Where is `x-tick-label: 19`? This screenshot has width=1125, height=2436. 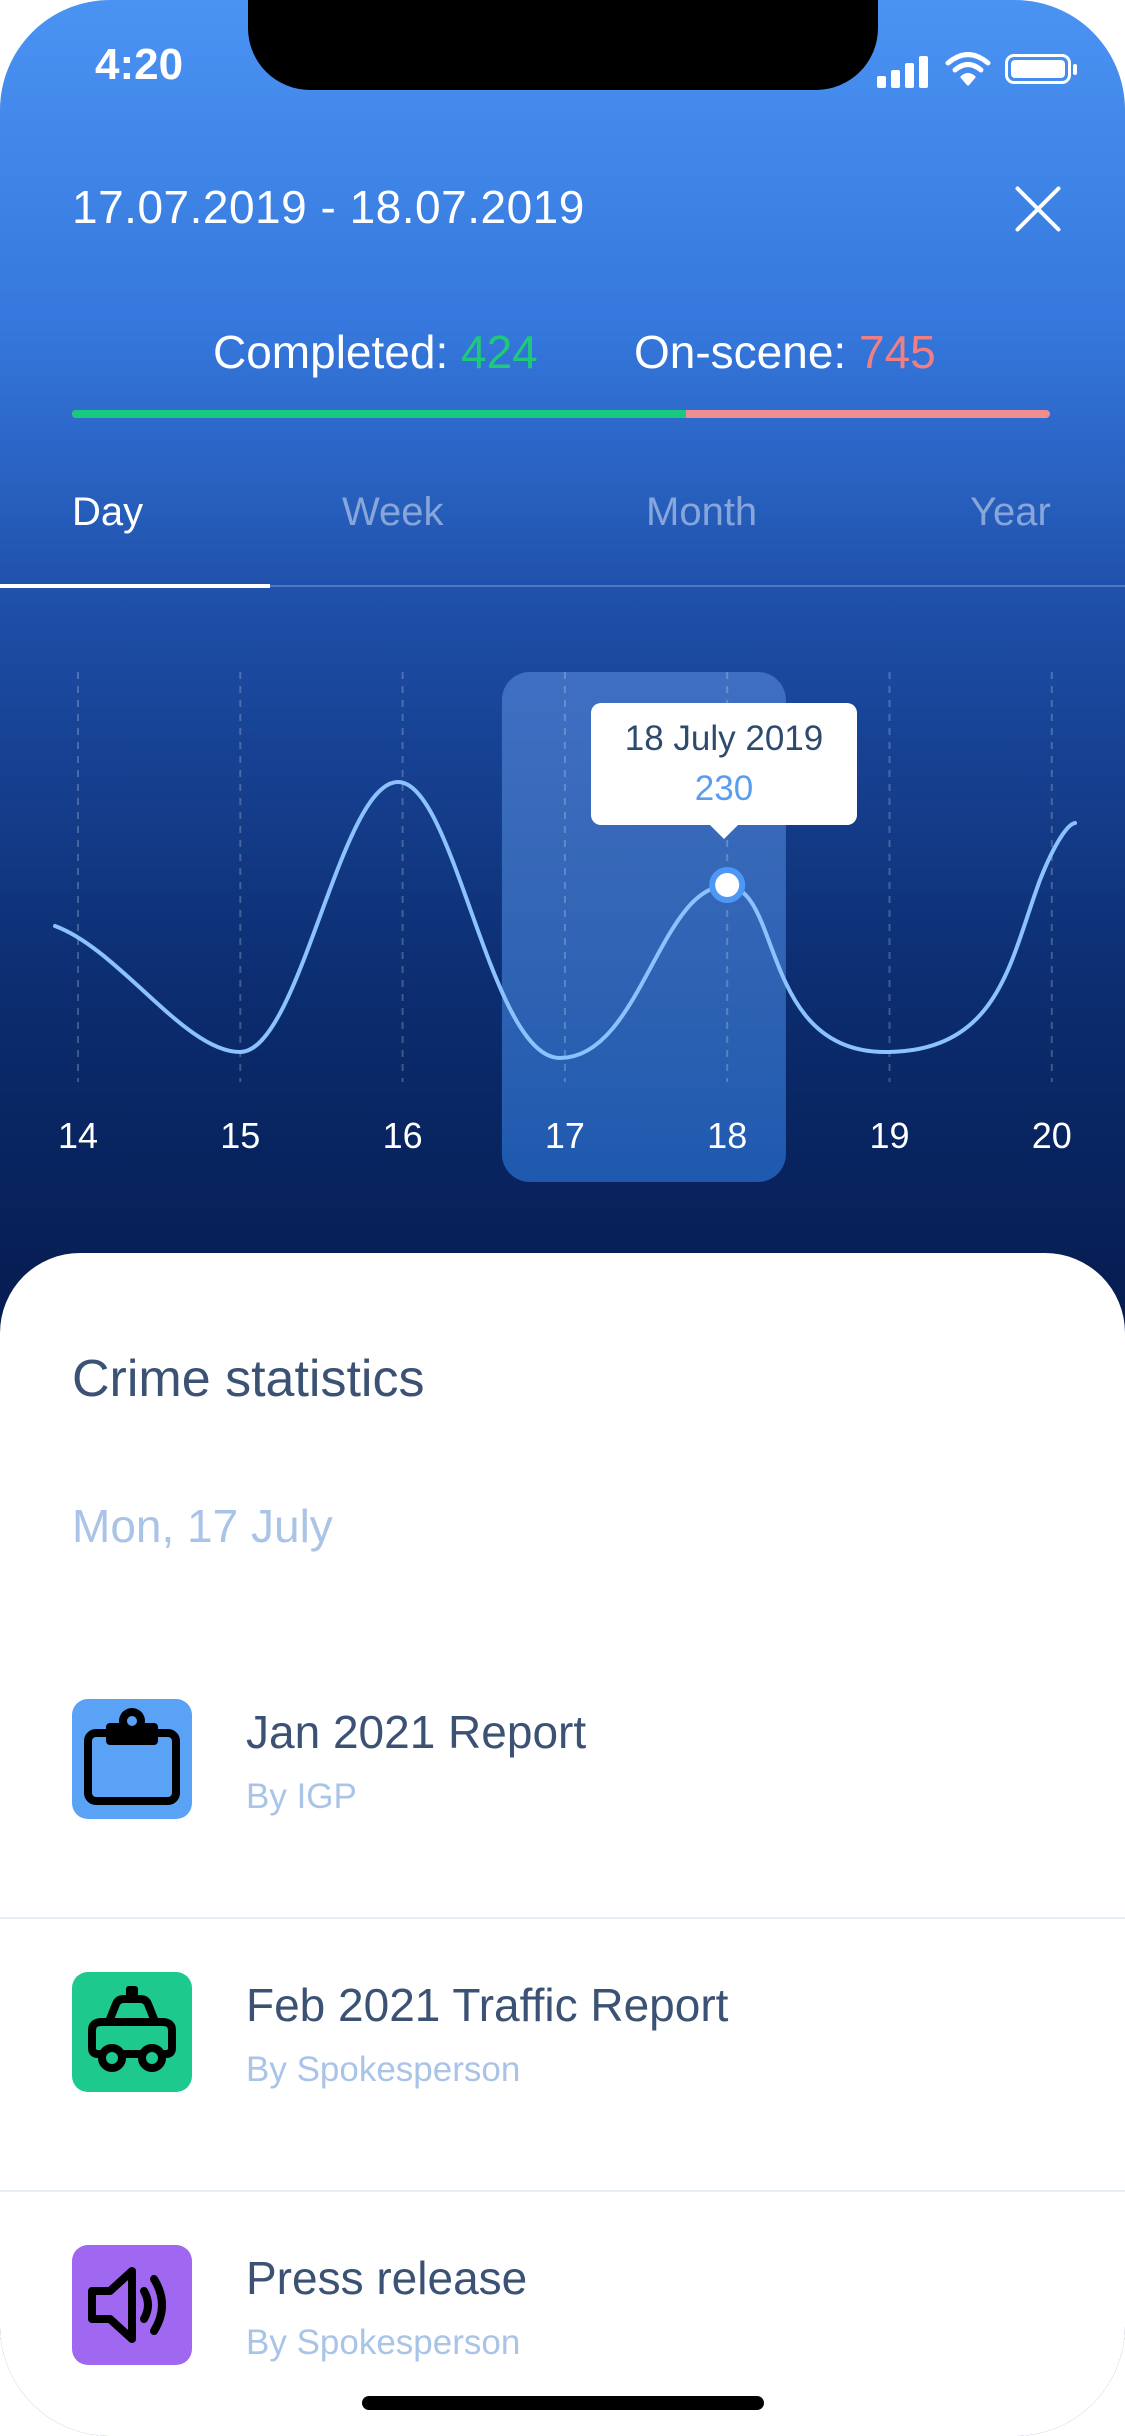 x-tick-label: 19 is located at coordinates (889, 1135).